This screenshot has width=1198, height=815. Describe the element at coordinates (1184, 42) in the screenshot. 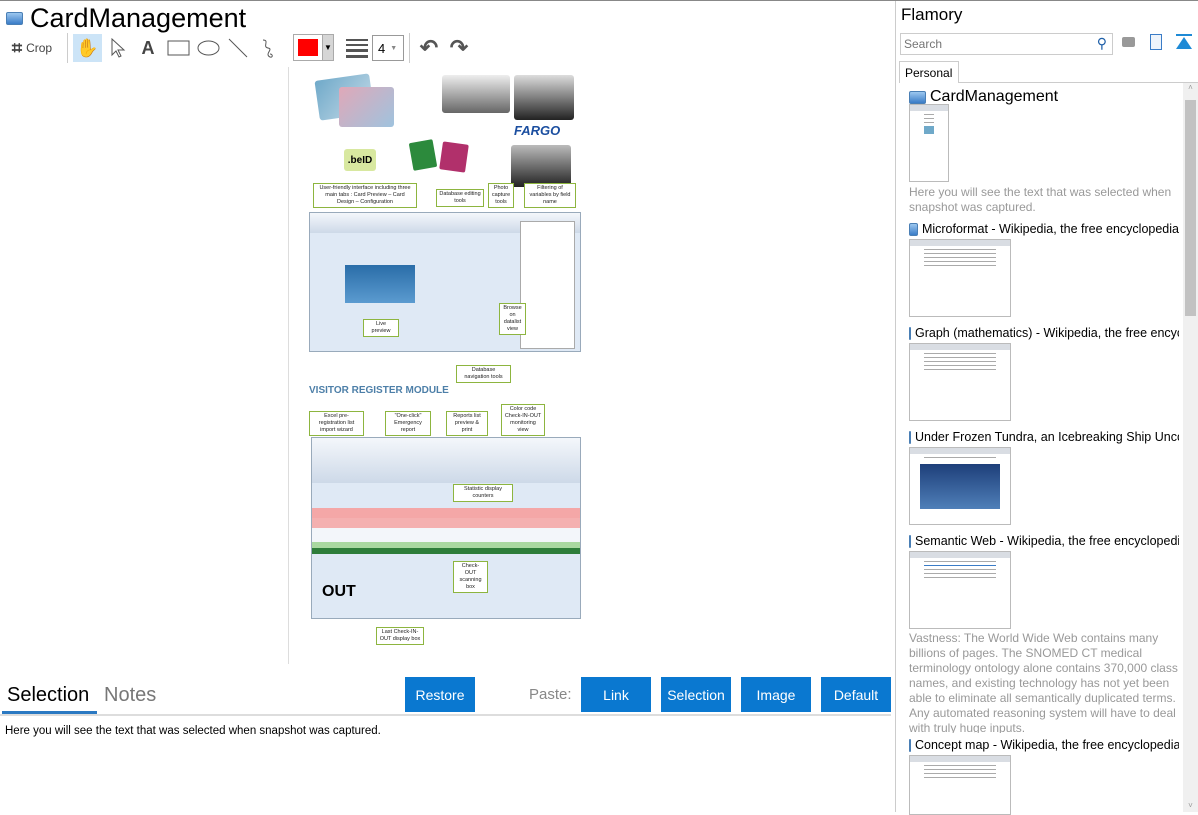

I see `collapse-top-icon` at that location.